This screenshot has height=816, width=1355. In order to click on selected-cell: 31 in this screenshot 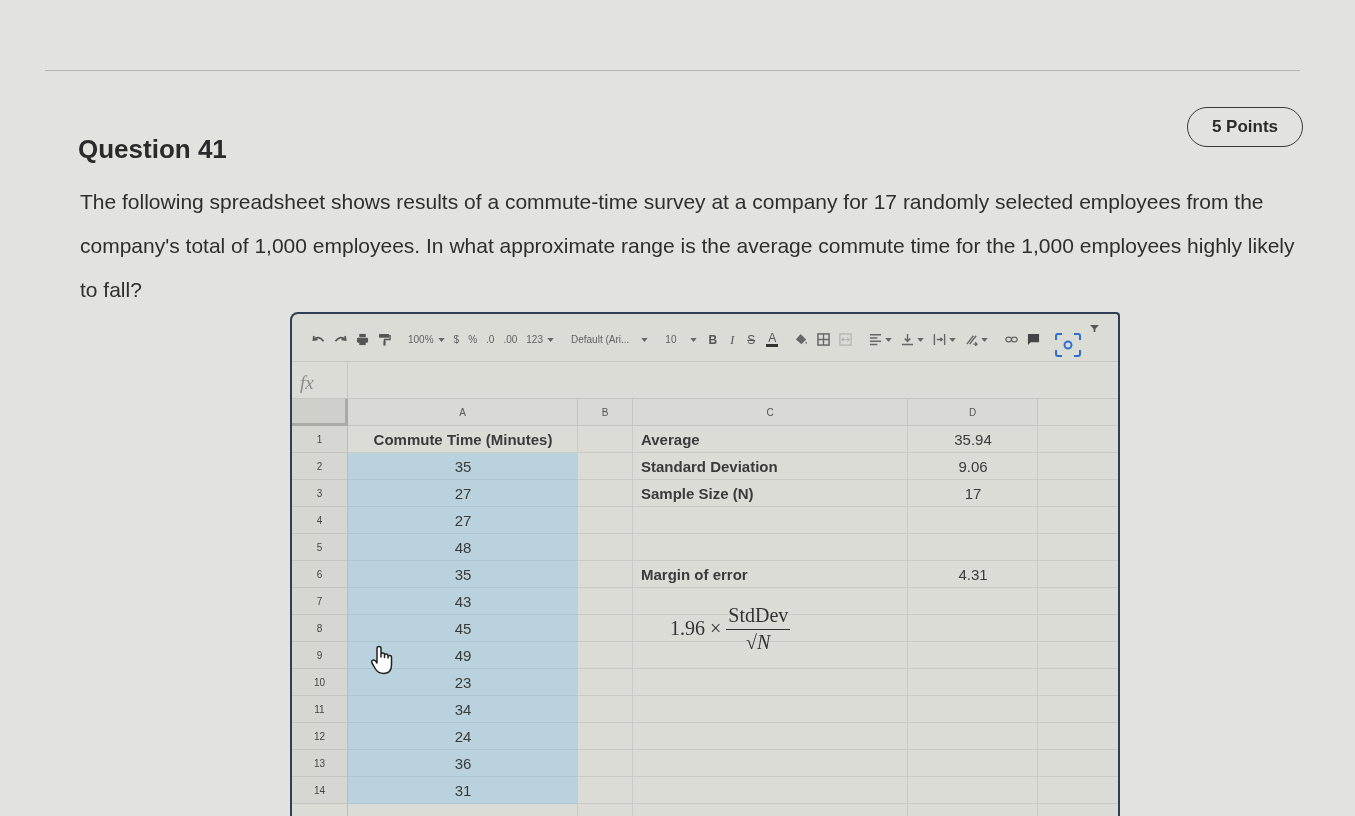, I will do `click(463, 790)`.